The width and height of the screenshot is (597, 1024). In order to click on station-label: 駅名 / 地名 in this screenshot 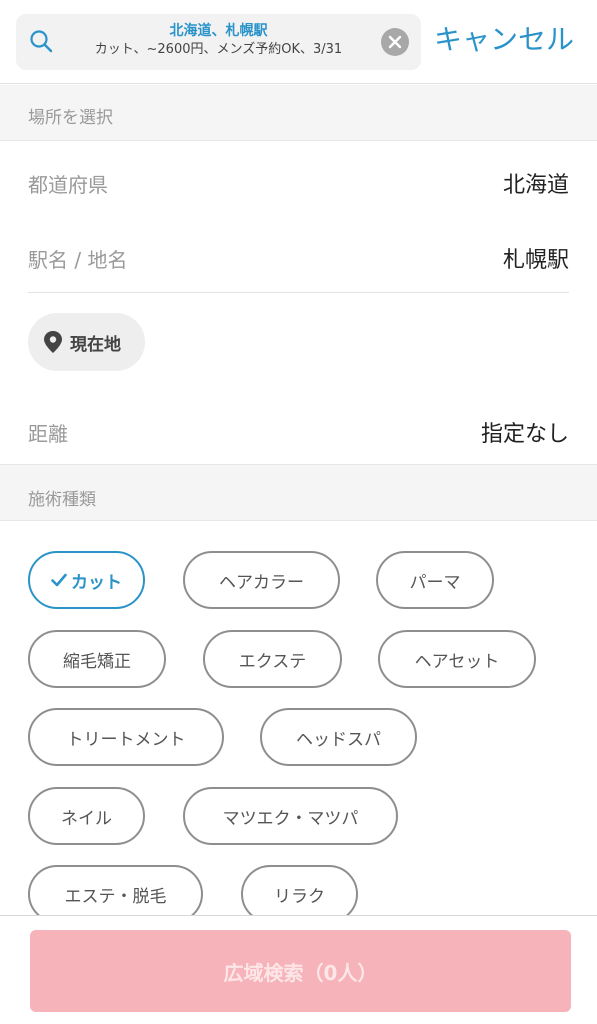, I will do `click(78, 260)`.